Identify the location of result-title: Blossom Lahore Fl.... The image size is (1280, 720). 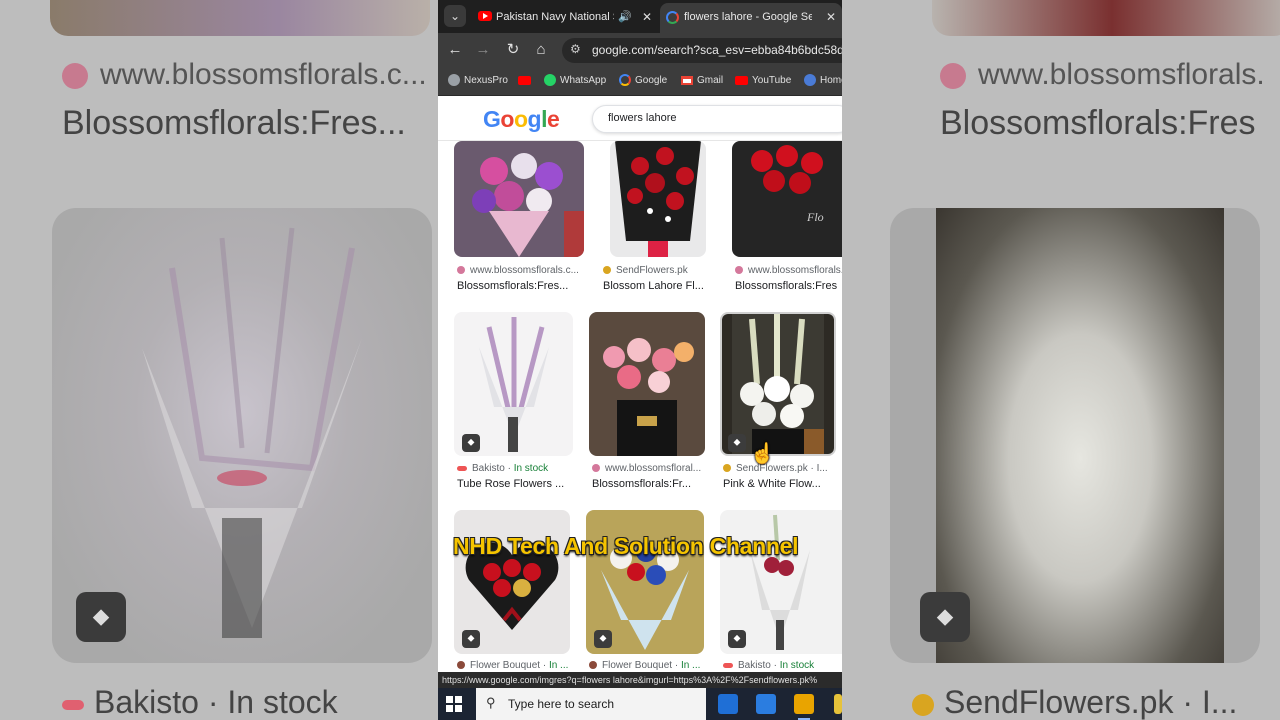
(659, 286).